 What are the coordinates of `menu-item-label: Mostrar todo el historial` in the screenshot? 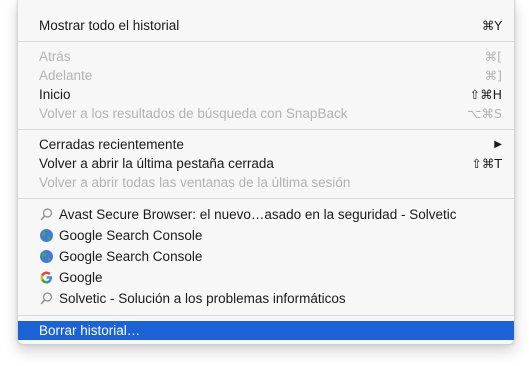 It's located at (109, 25).